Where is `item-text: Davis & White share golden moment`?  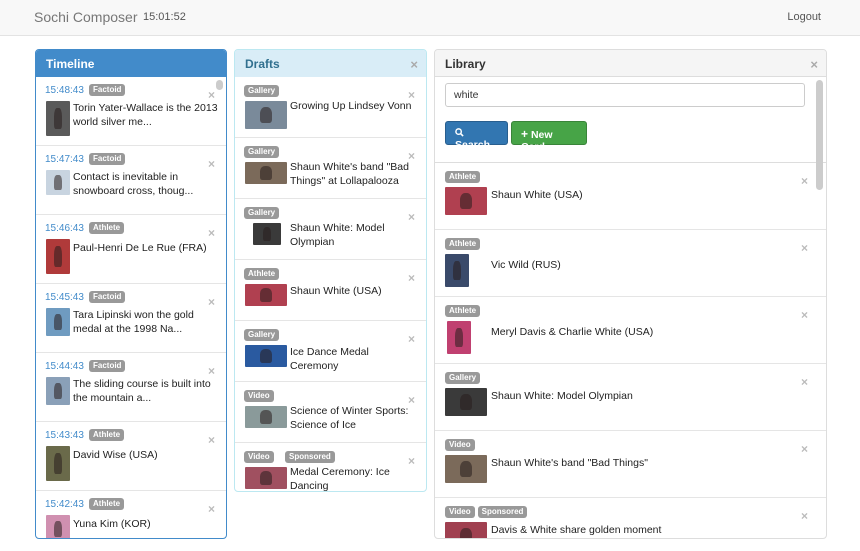 item-text: Davis & White share golden moment is located at coordinates (576, 530).